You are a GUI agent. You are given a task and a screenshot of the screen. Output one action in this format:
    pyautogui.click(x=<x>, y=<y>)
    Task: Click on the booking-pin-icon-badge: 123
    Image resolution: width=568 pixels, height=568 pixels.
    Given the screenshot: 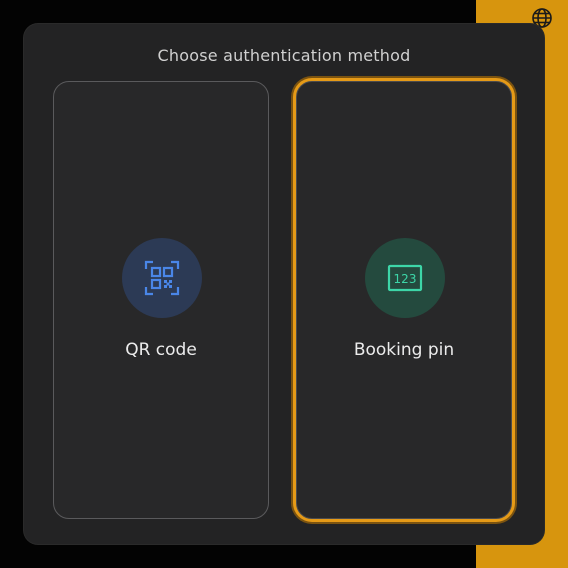 What is the action you would take?
    pyautogui.click(x=405, y=278)
    